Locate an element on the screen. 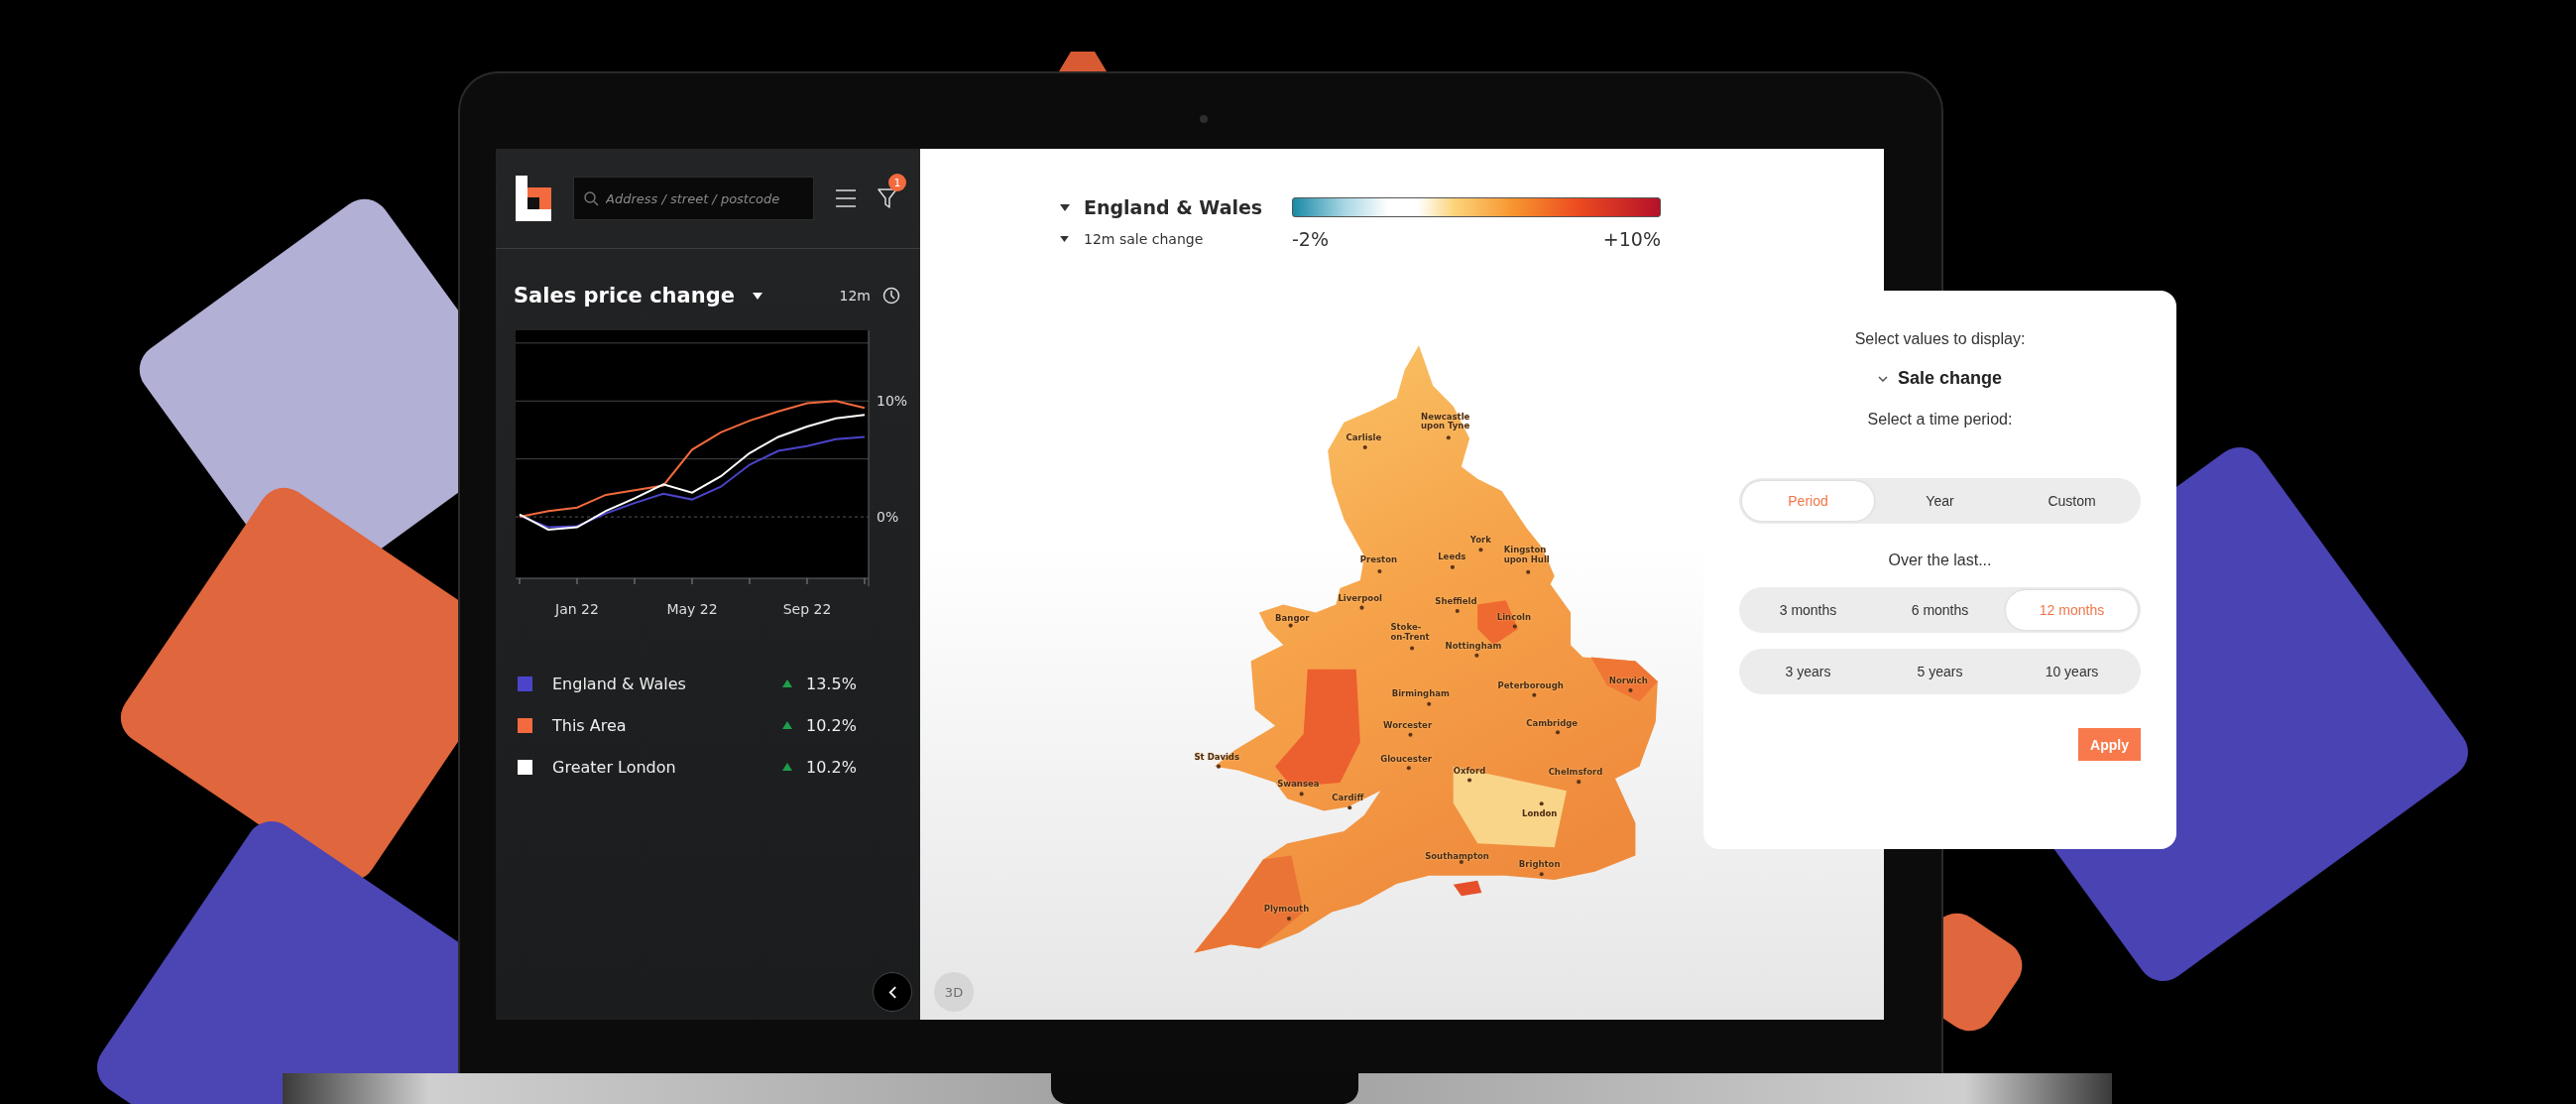 The width and height of the screenshot is (2576, 1104). menu-icon is located at coordinates (846, 198).